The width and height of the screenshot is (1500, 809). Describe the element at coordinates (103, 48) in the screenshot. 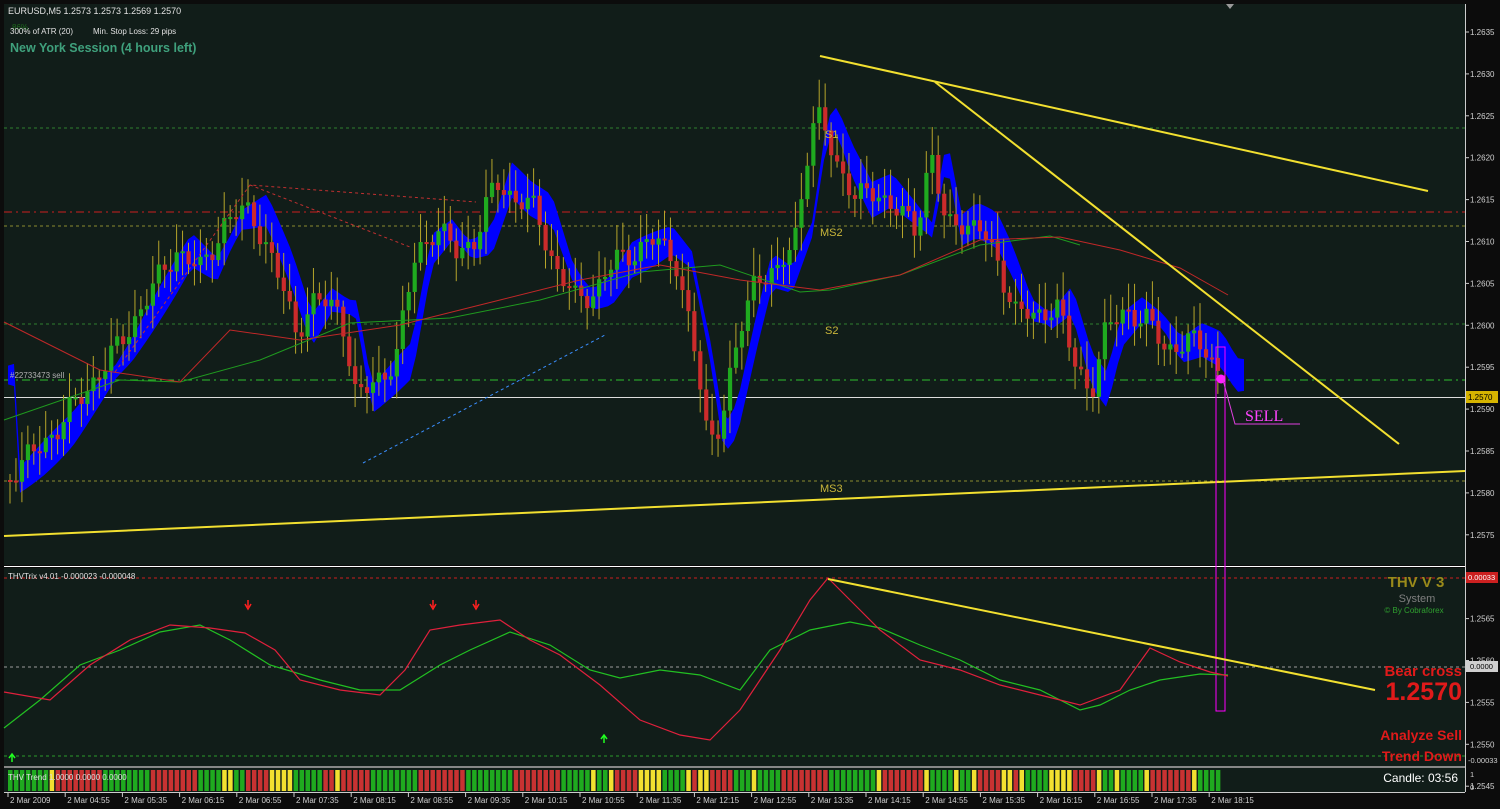

I see `session-label: New York Session (4 hours left)` at that location.